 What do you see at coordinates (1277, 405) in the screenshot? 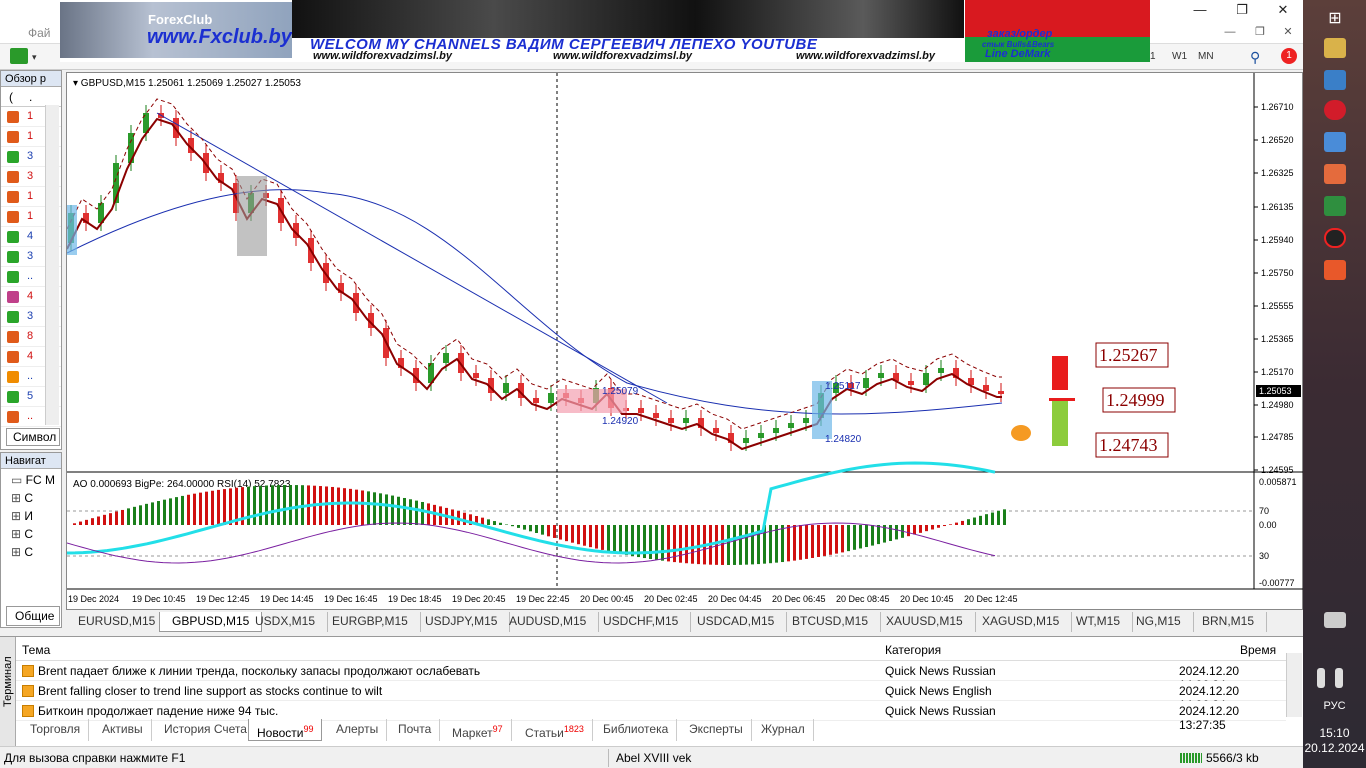
I see `price-tick-label: 1.24980` at bounding box center [1277, 405].